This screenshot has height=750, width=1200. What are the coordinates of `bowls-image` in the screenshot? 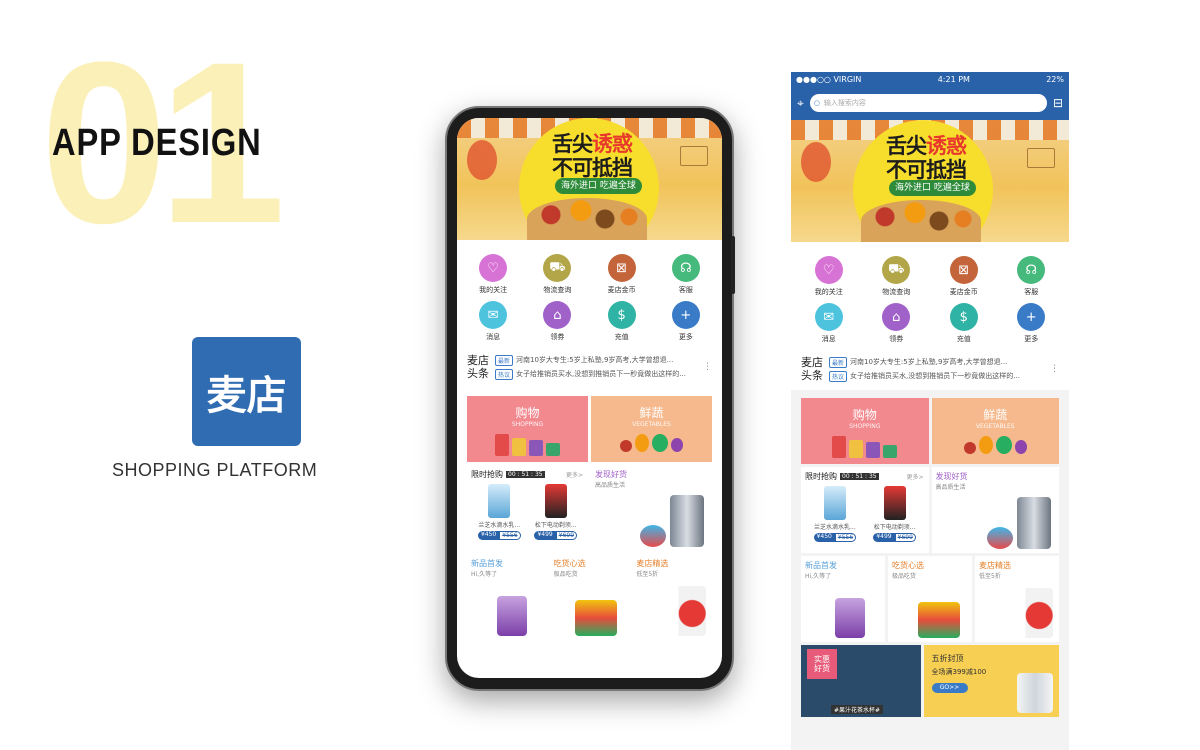 It's located at (653, 536).